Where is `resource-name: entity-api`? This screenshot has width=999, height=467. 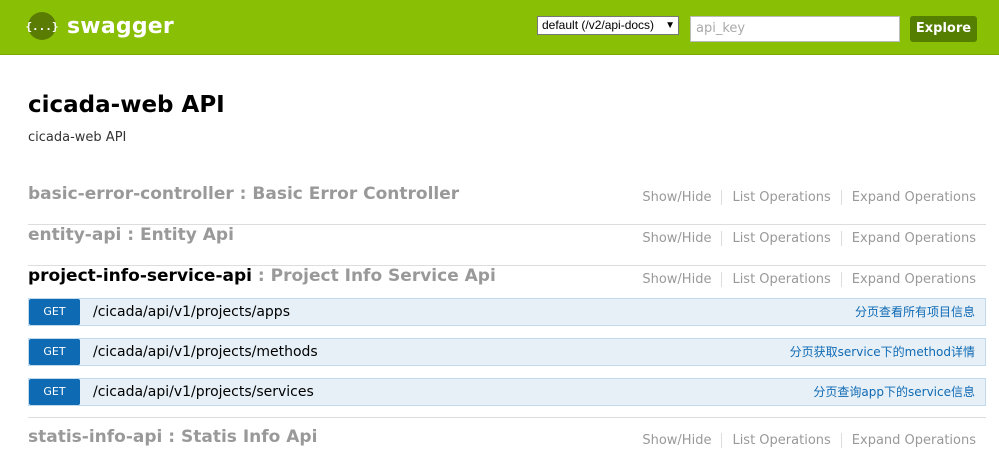
resource-name: entity-api is located at coordinates (75, 235).